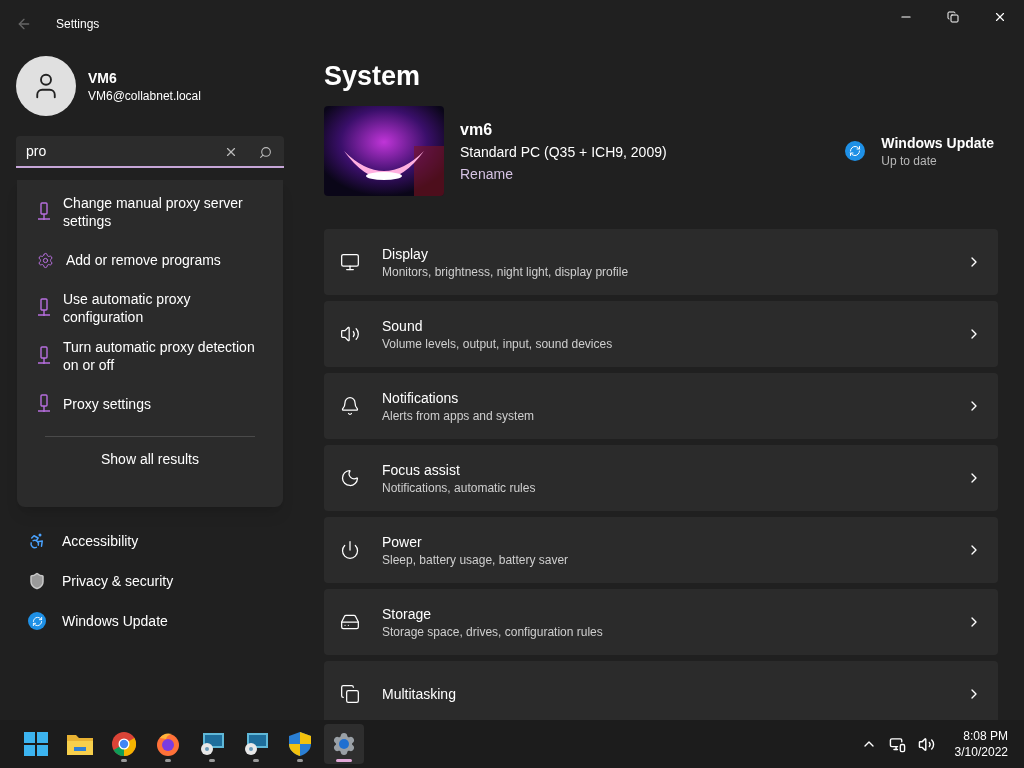 The width and height of the screenshot is (1024, 768). What do you see at coordinates (661, 550) in the screenshot?
I see `settings-card: Power Sleep, battery usage, battery saver` at bounding box center [661, 550].